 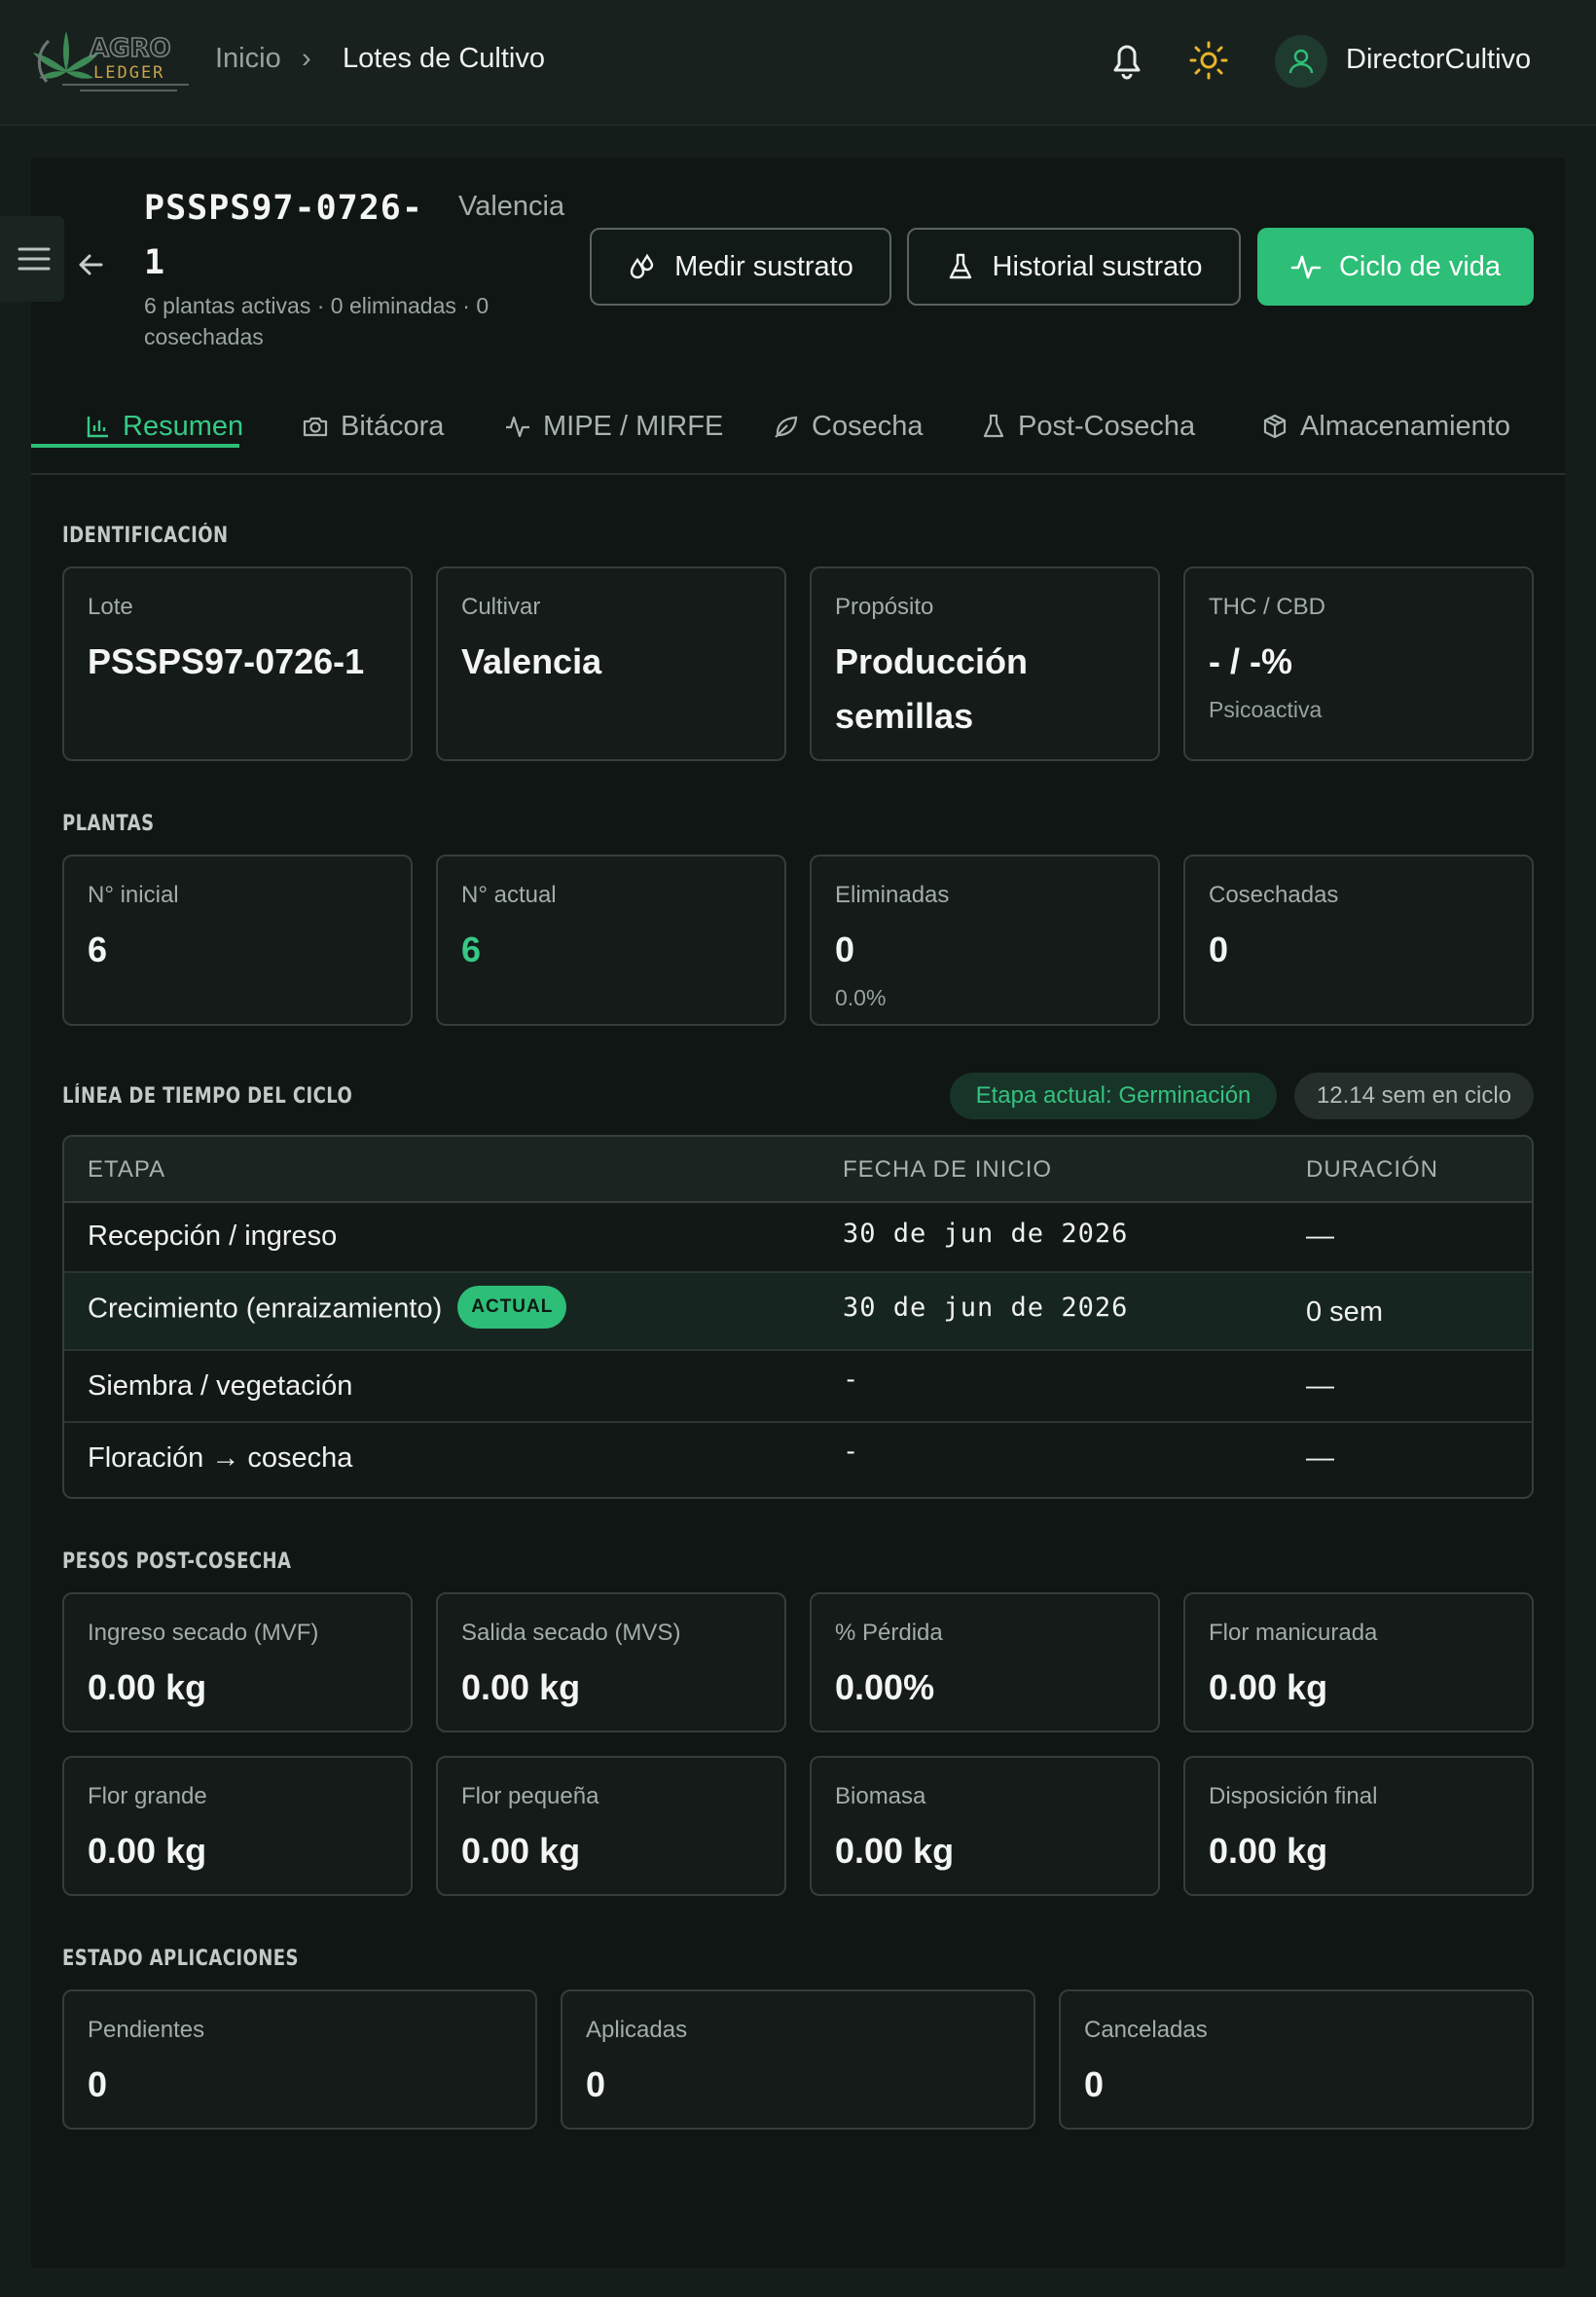 What do you see at coordinates (1266, 710) in the screenshot?
I see `thc-cbd-card-sub: Psicoactiva` at bounding box center [1266, 710].